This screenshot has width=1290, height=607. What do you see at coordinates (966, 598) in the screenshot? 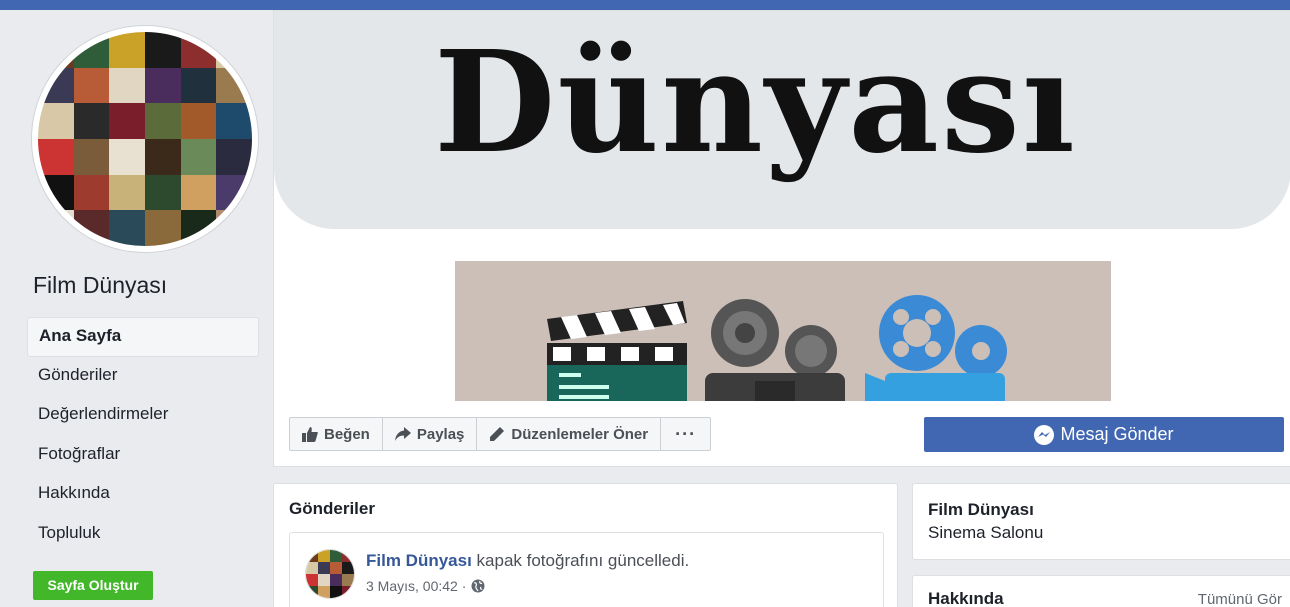
I see `about-title: Hakkında` at bounding box center [966, 598].